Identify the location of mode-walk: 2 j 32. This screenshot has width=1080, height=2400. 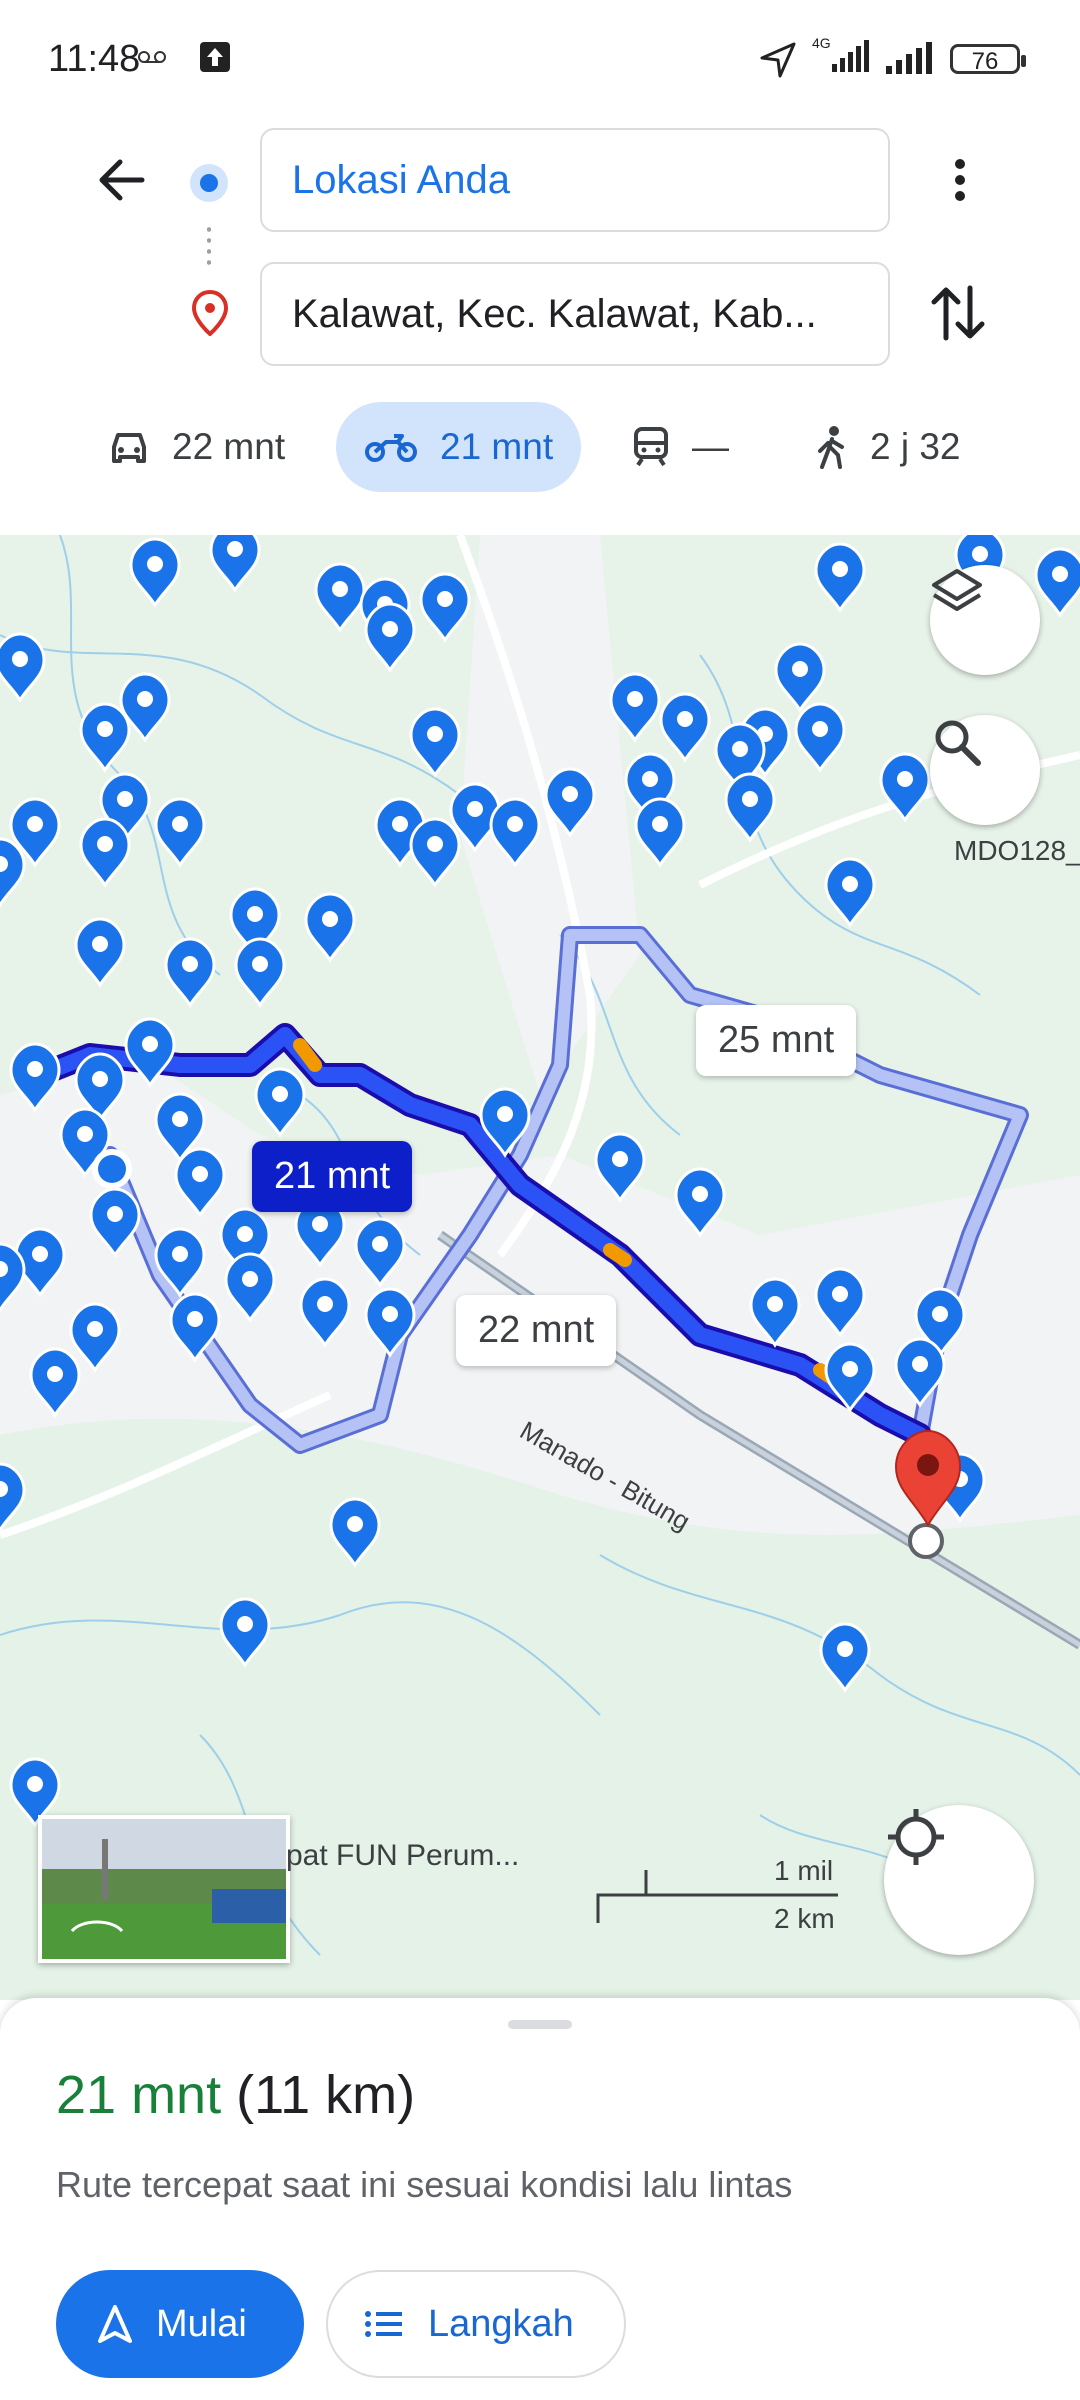
(888, 447).